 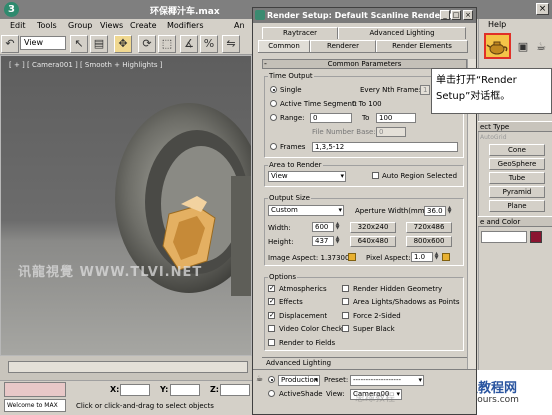 What do you see at coordinates (422, 257) in the screenshot?
I see `pixel-aspect-field: 1.0` at bounding box center [422, 257].